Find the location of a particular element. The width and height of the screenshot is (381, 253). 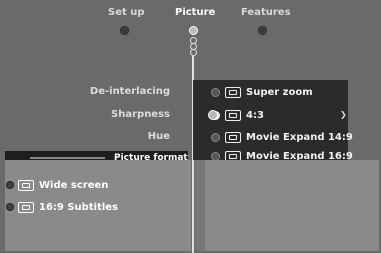

tab-features: Features is located at coordinates (266, 12).